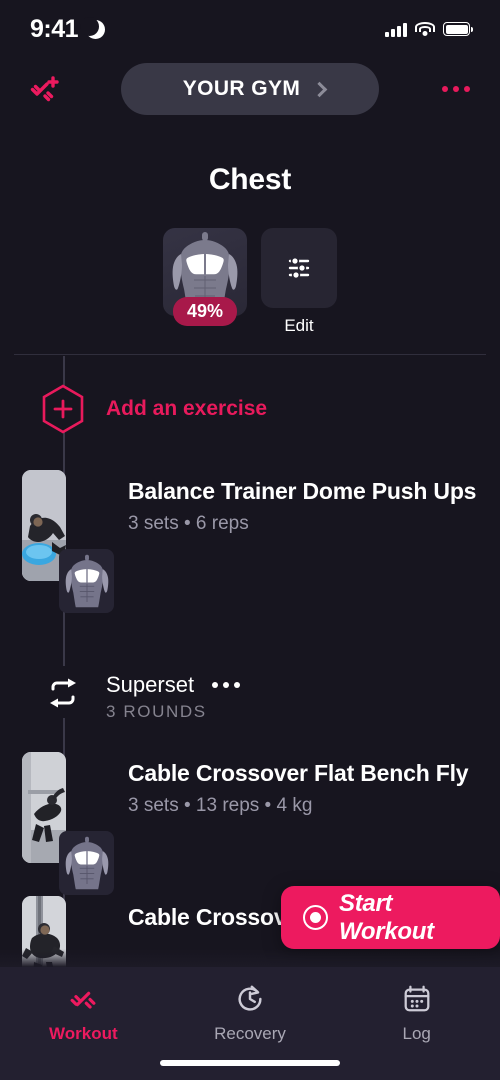 This screenshot has height=1080, width=500. Describe the element at coordinates (63, 409) in the screenshot. I see `hexagon-plus-icon` at that location.